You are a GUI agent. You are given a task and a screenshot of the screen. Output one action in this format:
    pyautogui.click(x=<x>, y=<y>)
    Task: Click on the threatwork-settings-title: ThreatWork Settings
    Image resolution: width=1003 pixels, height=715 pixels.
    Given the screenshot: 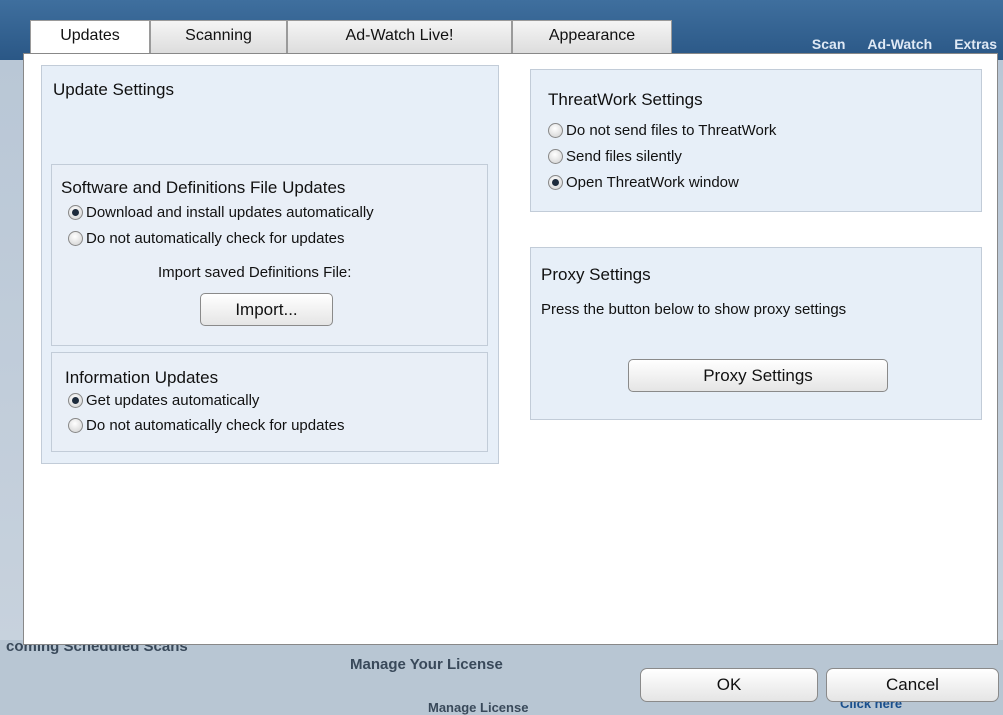 What is the action you would take?
    pyautogui.click(x=625, y=99)
    